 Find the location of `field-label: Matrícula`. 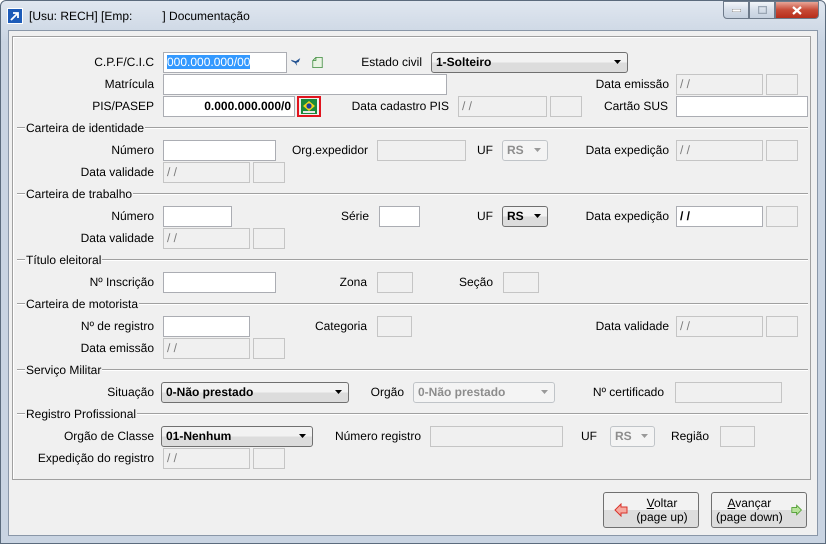

field-label: Matrícula is located at coordinates (129, 84).